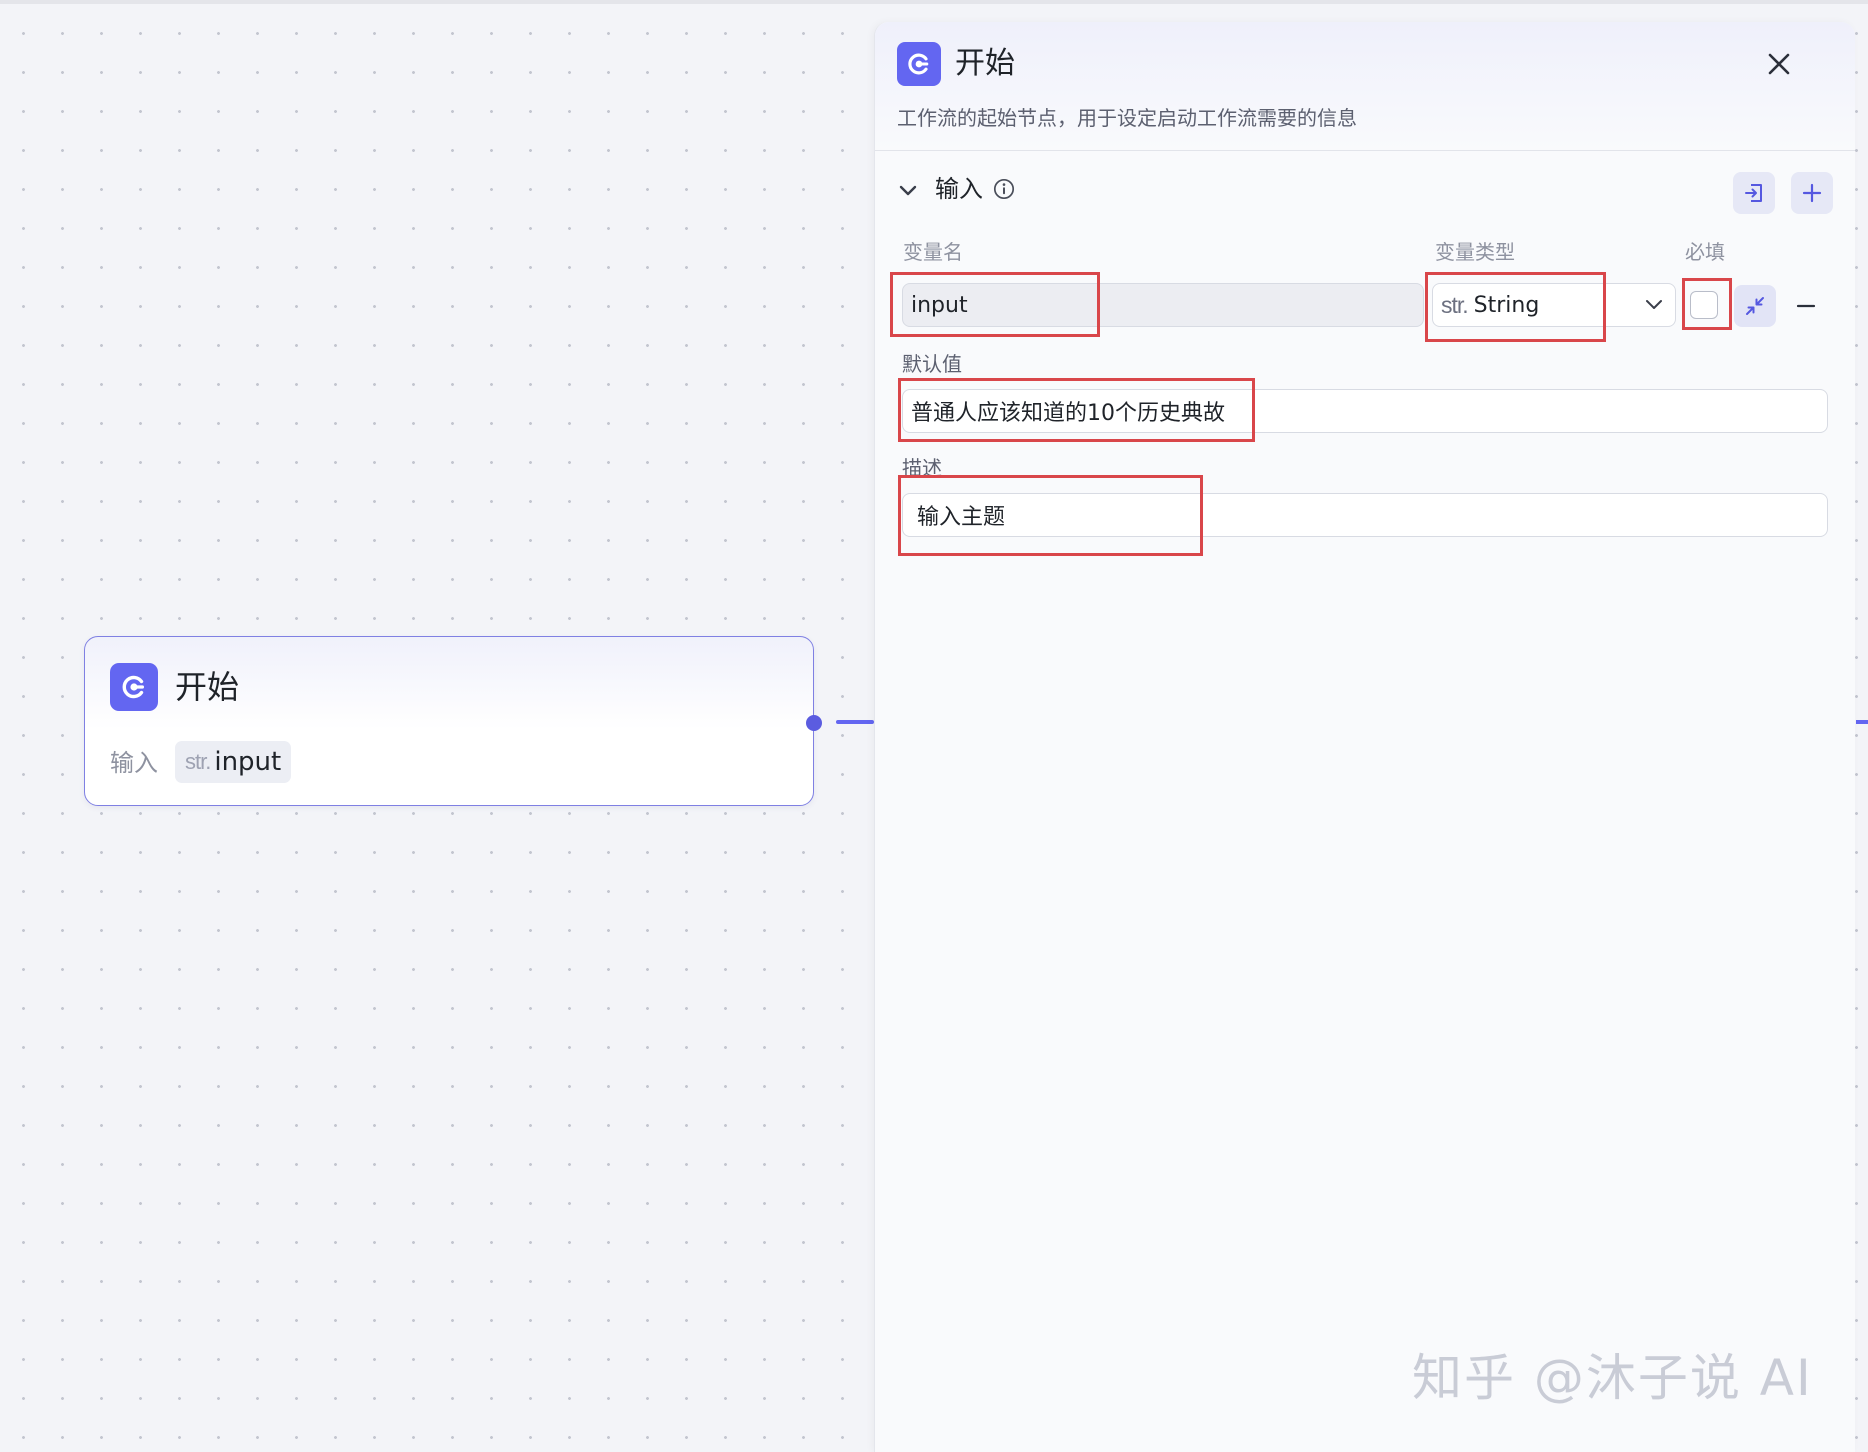  What do you see at coordinates (1127, 118) in the screenshot?
I see `panel-description: 工作流的起始节点，用于设定启动工作流需要的信息` at bounding box center [1127, 118].